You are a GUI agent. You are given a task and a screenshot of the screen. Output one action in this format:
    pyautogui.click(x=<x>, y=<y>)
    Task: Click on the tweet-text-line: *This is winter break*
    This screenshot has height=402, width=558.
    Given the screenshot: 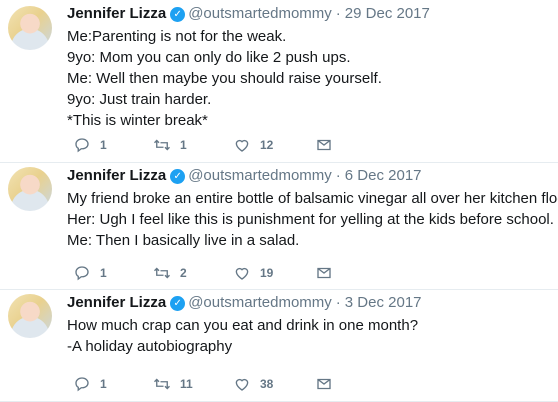 What is the action you would take?
    pyautogui.click(x=137, y=120)
    